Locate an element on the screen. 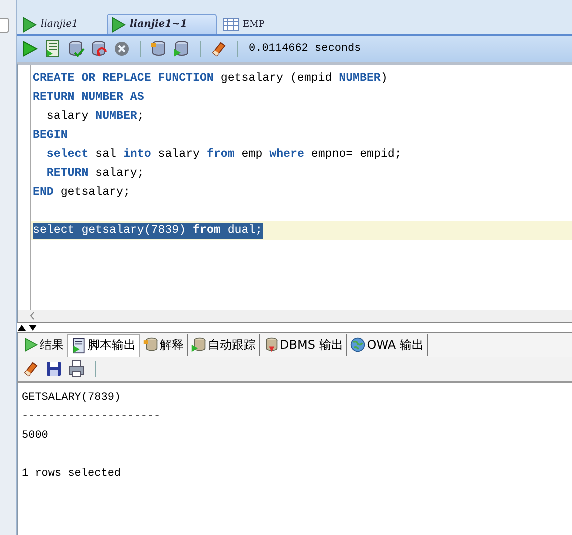 Image resolution: width=572 pixels, height=535 pixels. editor-tab: lianjie1 is located at coordinates (63, 24).